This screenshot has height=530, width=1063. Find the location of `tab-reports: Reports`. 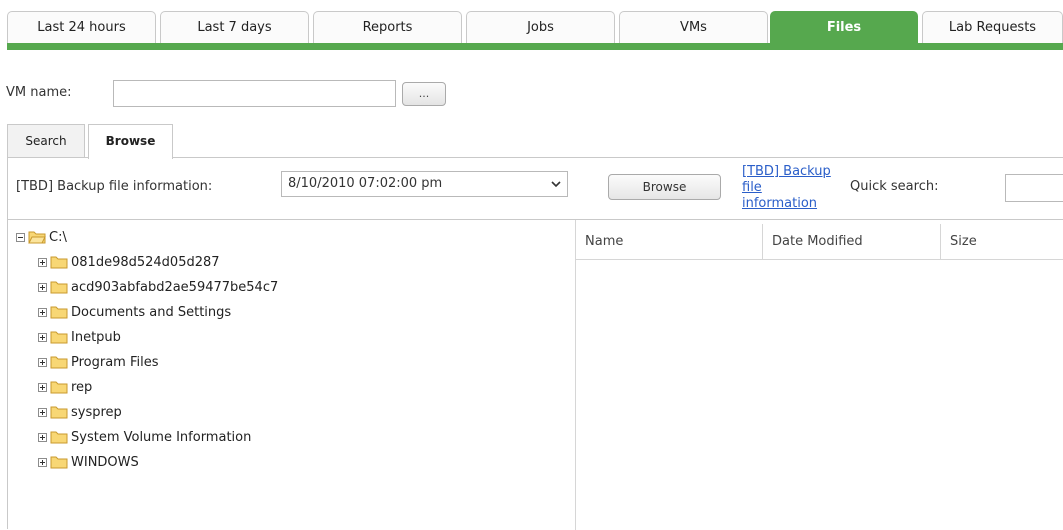

tab-reports: Reports is located at coordinates (387, 27).